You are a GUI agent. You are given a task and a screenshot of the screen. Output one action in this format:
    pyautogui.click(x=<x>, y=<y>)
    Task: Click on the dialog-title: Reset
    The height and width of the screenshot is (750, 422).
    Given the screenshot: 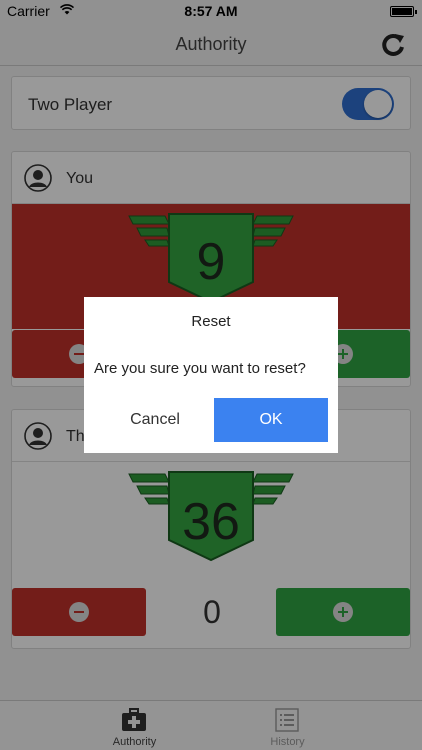 What is the action you would take?
    pyautogui.click(x=211, y=321)
    